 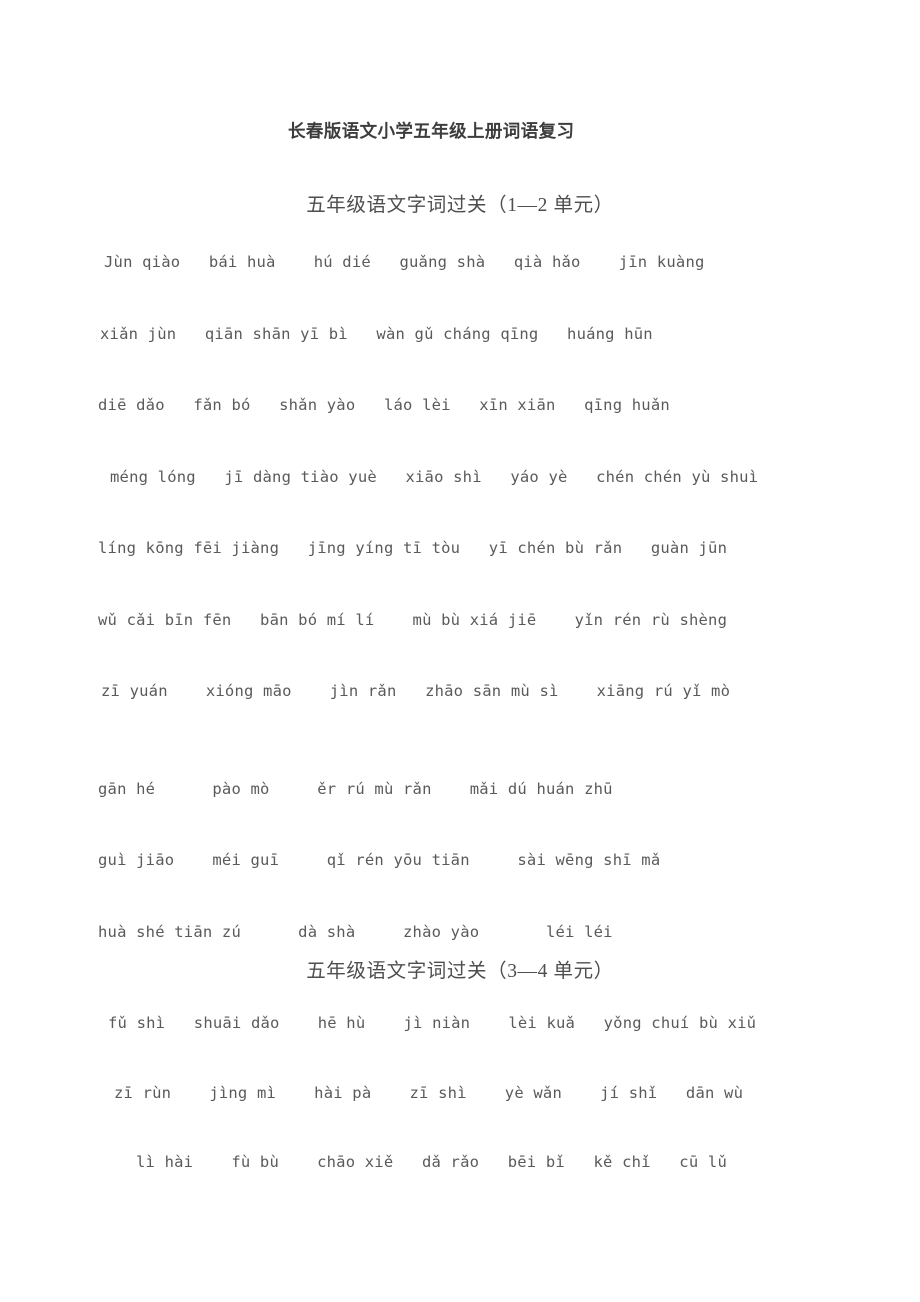 What do you see at coordinates (431, 132) in the screenshot?
I see `page-title: 长春版语文小学五年级上册词语复习` at bounding box center [431, 132].